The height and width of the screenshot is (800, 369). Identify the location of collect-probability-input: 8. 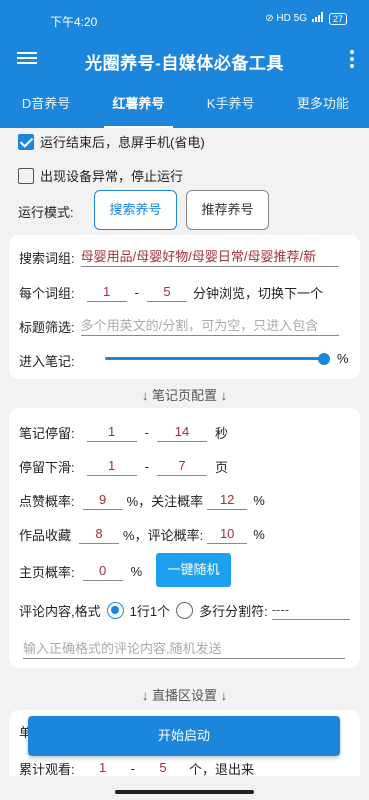
(99, 534).